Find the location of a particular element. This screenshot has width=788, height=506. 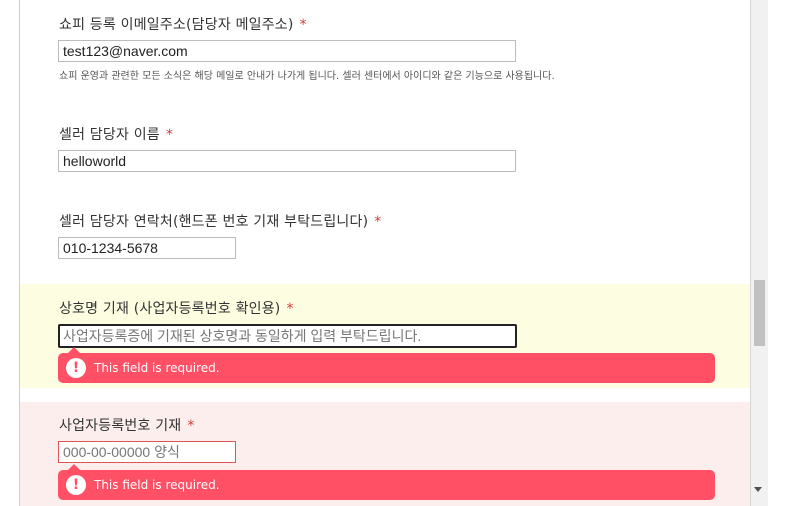

vertical-scrollbar is located at coordinates (759, 253).